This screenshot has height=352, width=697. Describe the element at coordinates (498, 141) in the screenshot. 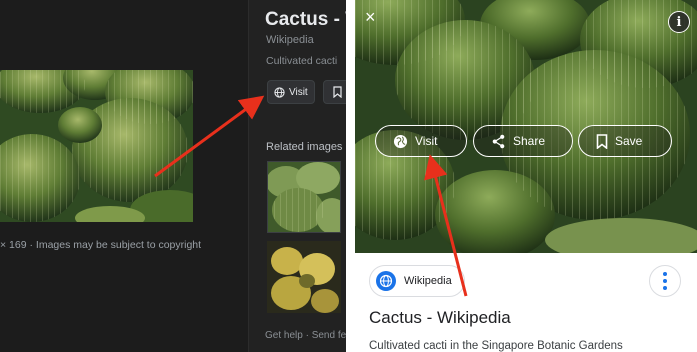

I see `share-icon` at that location.